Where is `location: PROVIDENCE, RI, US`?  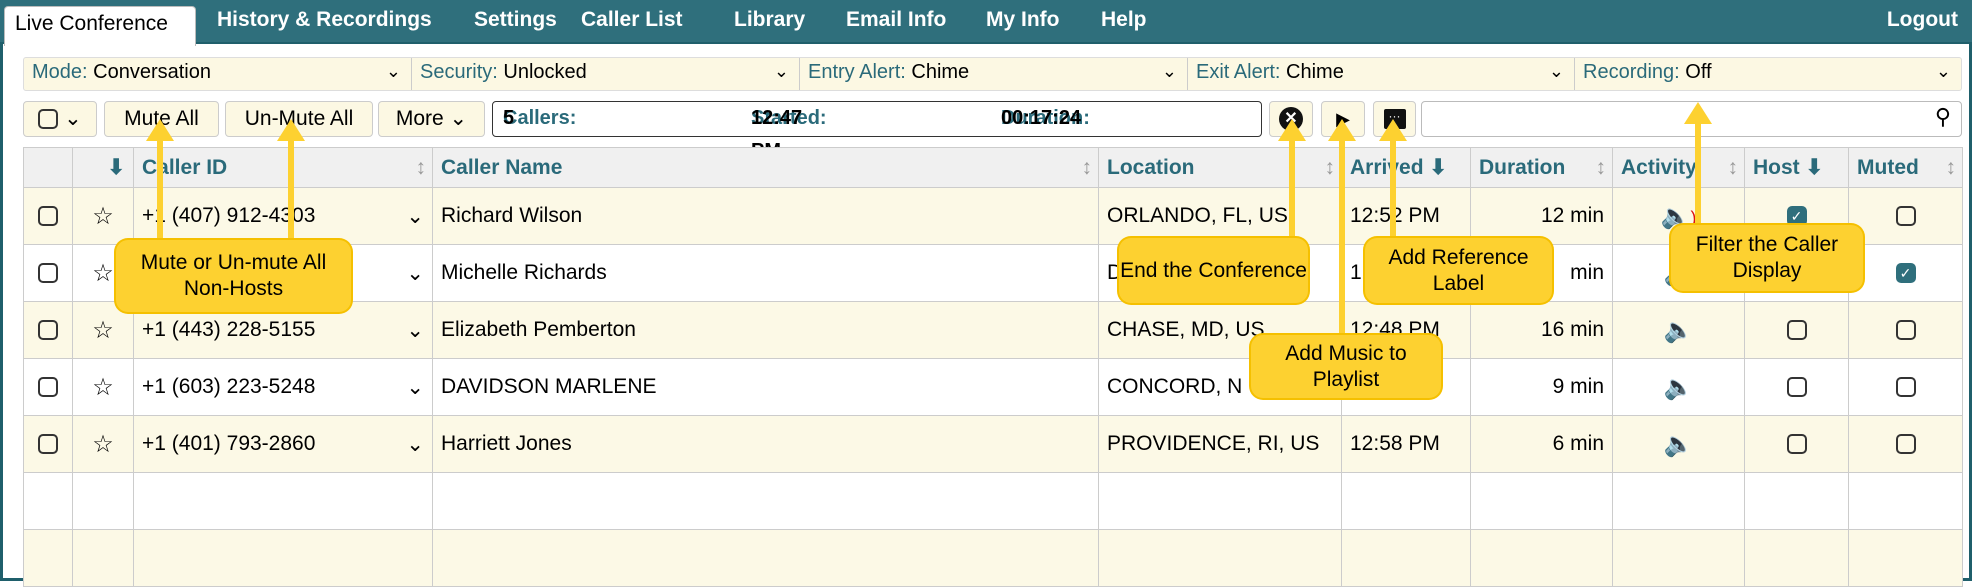
location: PROVIDENCE, RI, US is located at coordinates (1220, 444).